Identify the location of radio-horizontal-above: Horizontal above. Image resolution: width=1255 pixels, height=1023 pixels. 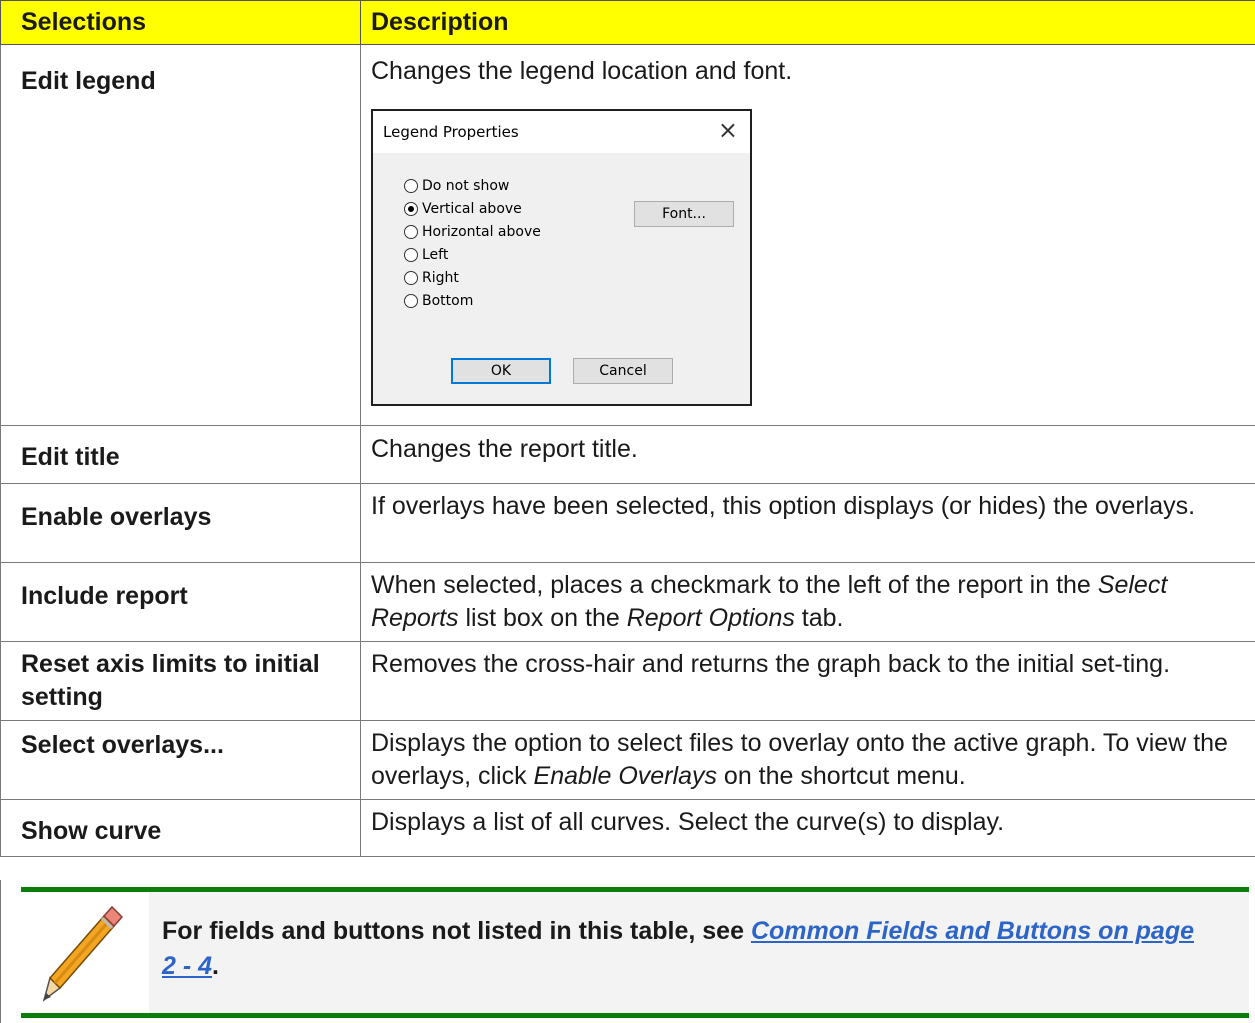
(472, 232).